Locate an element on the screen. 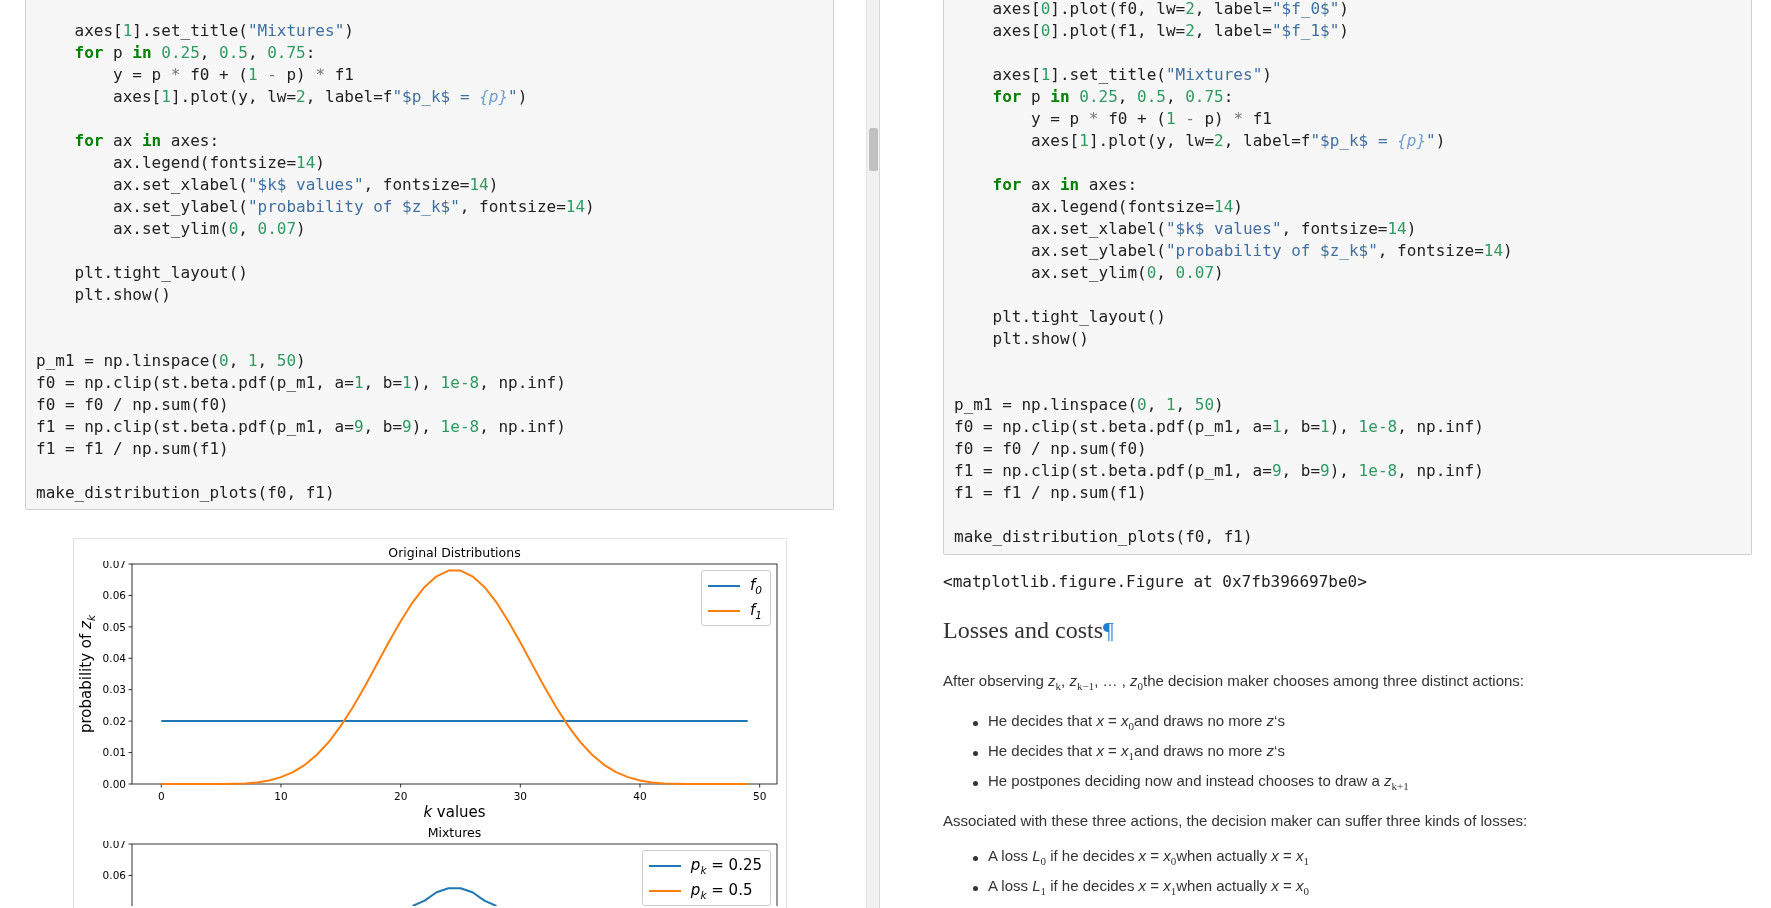 Image resolution: width=1771 pixels, height=908 pixels. tick-label: 0 is located at coordinates (161, 795).